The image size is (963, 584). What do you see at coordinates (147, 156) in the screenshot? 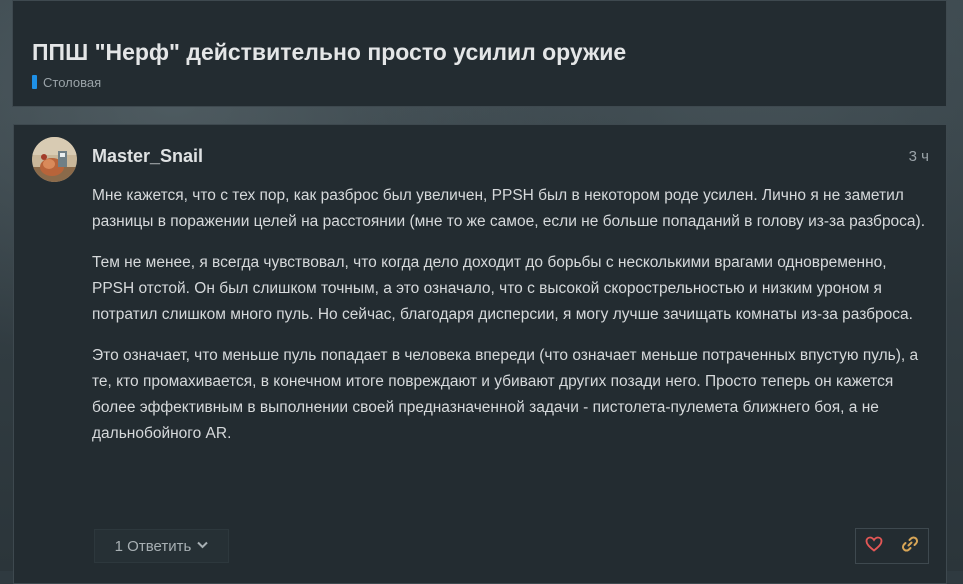
I see `username: Master_Snail` at bounding box center [147, 156].